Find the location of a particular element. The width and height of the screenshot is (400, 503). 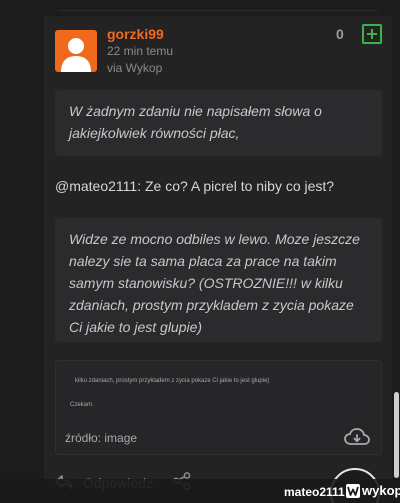

wykop-w-icon is located at coordinates (353, 490).